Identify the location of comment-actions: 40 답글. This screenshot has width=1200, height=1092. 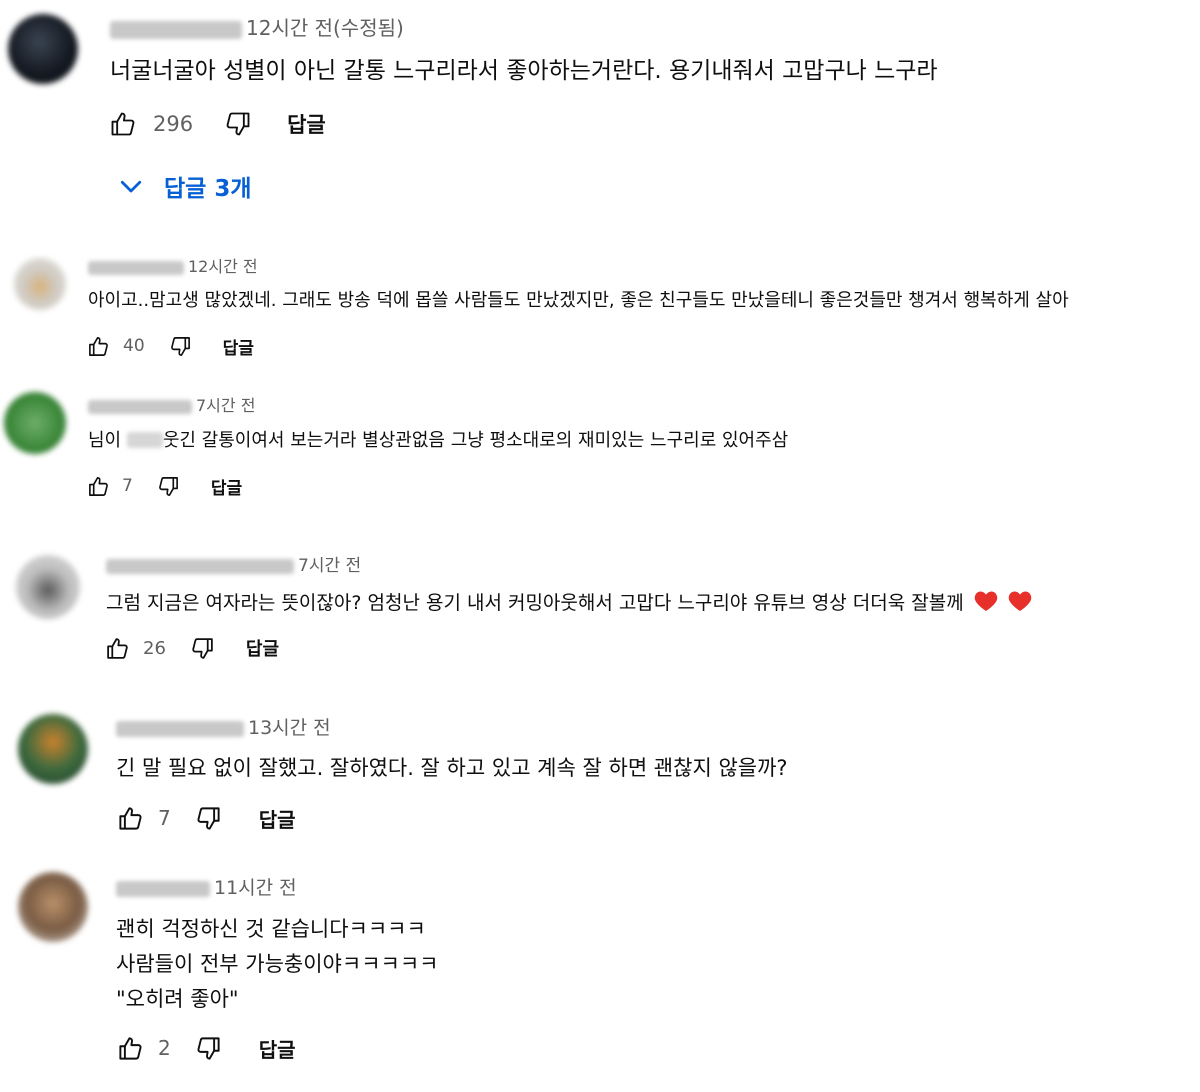
(170, 346).